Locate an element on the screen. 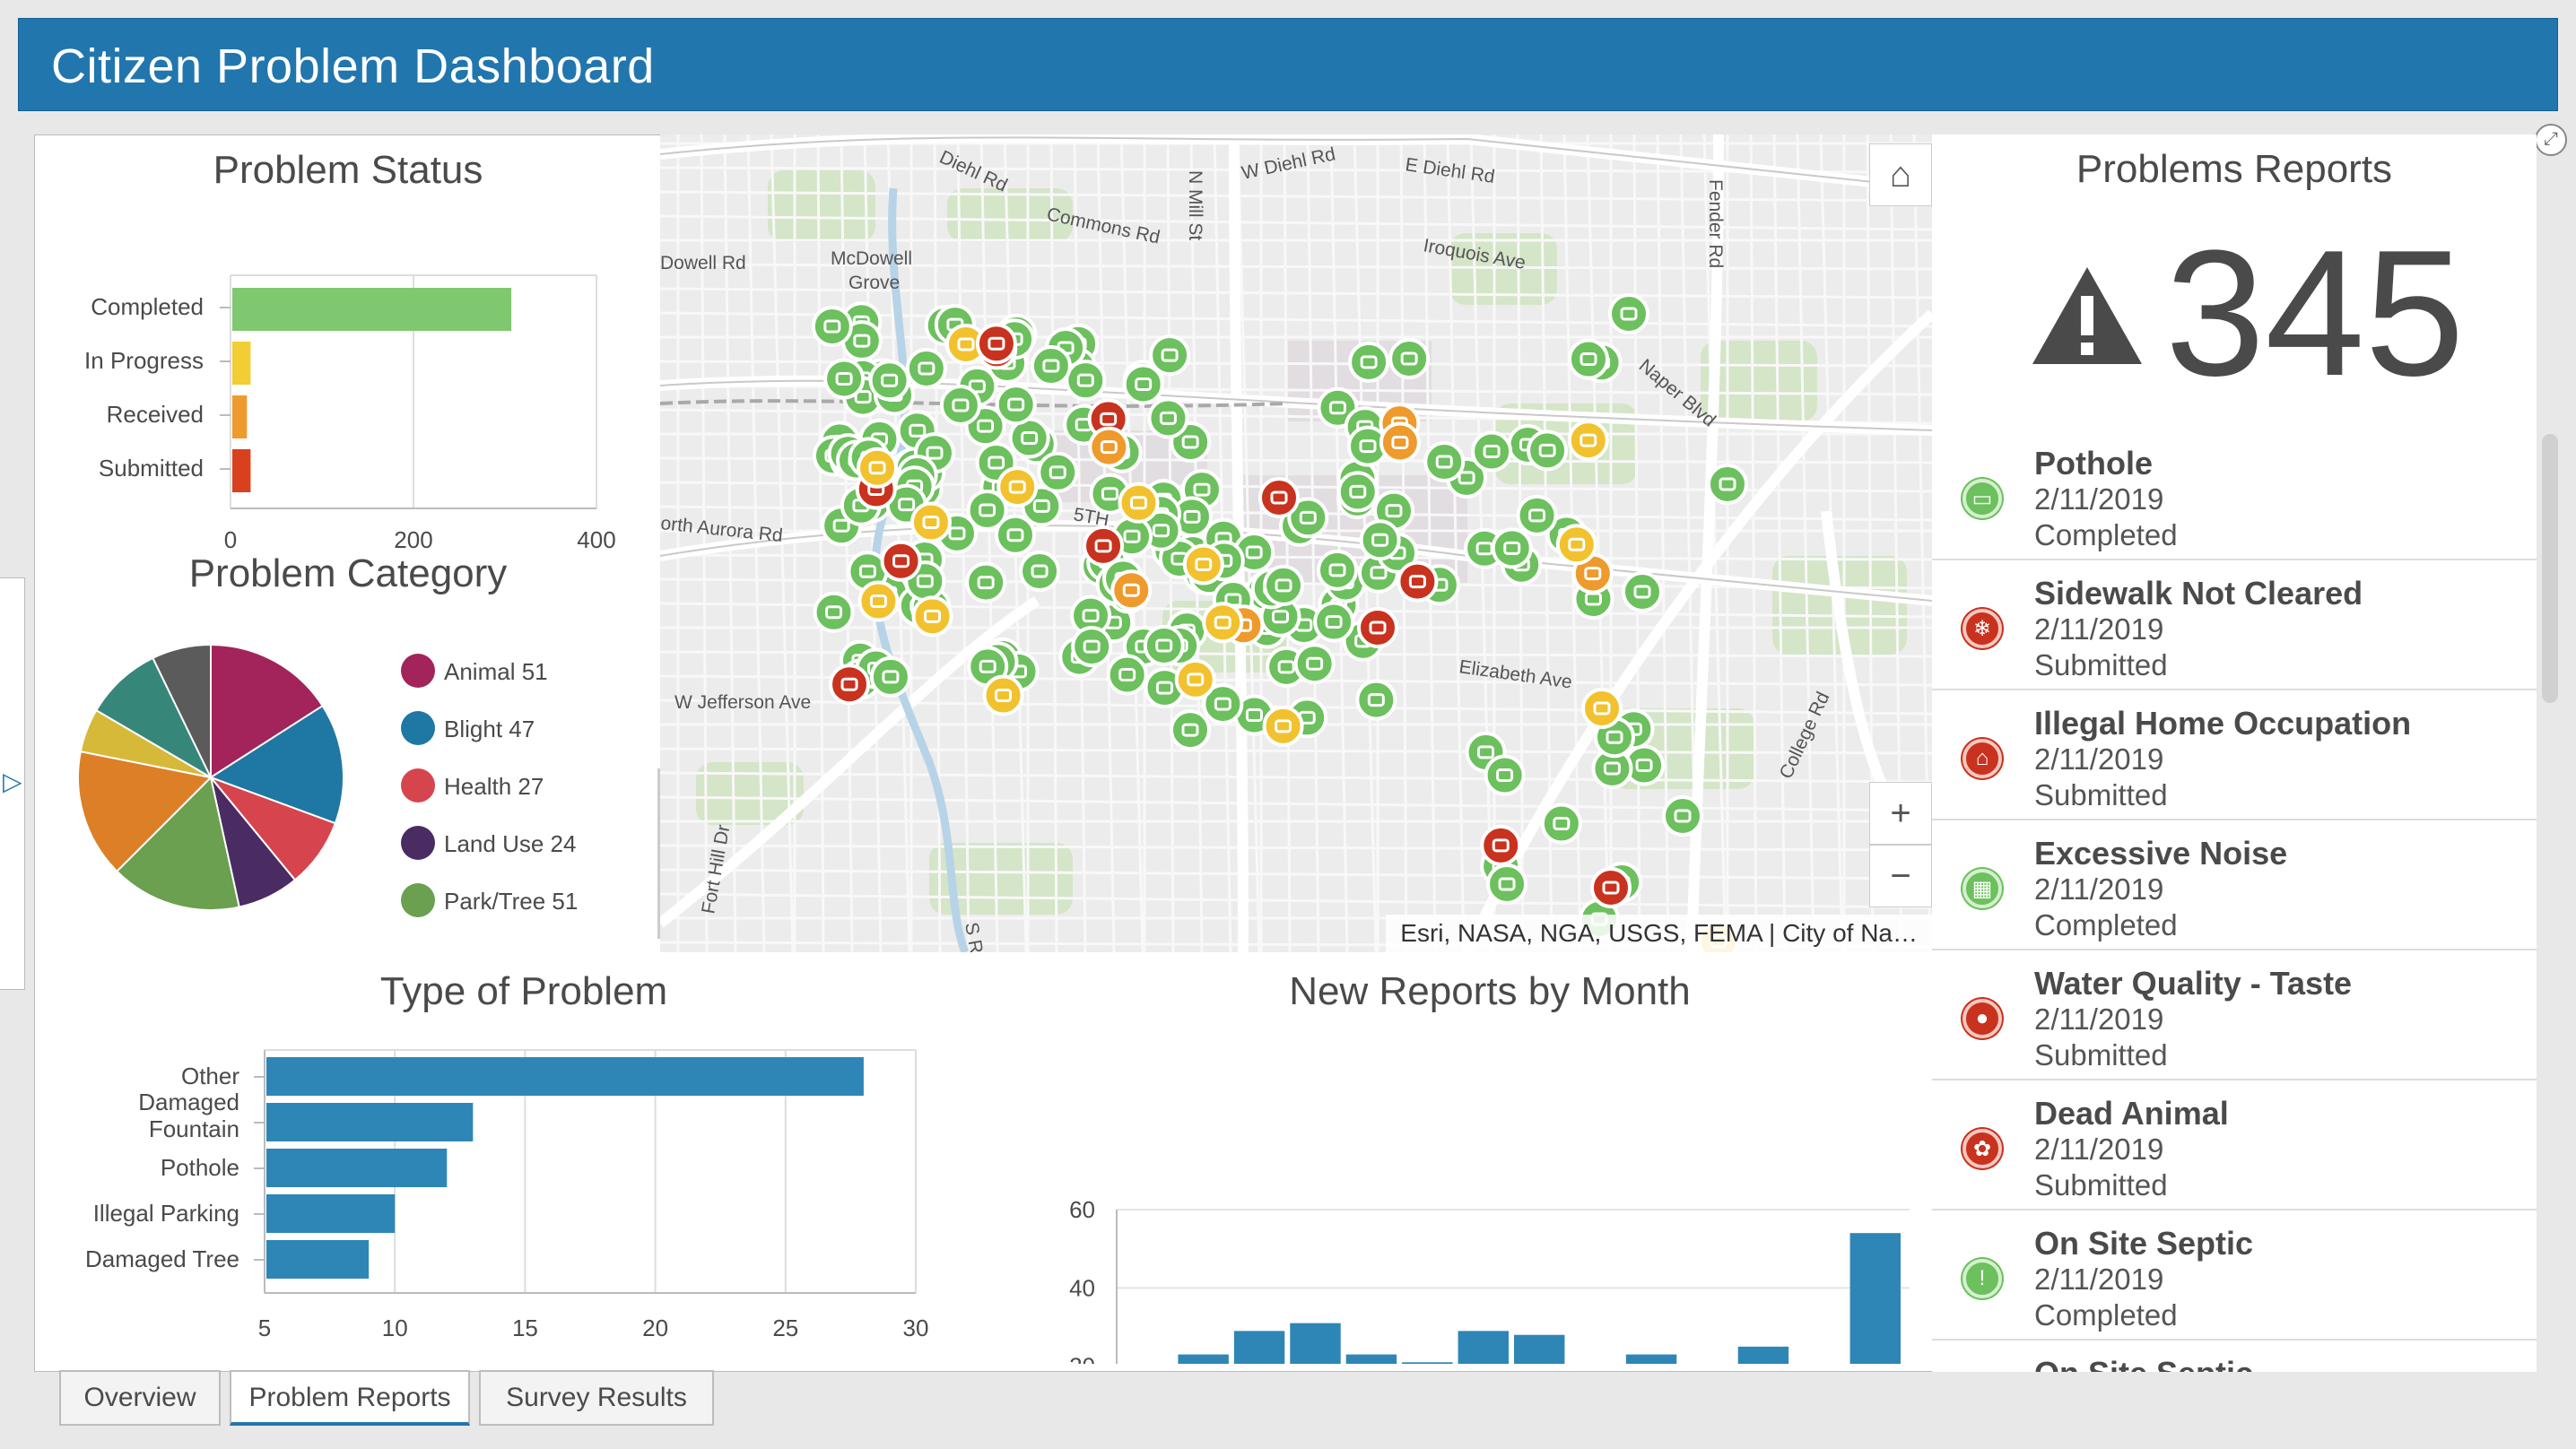 The height and width of the screenshot is (1449, 2576). report-list-item: ❄ Sidewalk Not Cleared 2/11/2019 Submitted is located at coordinates (2234, 626).